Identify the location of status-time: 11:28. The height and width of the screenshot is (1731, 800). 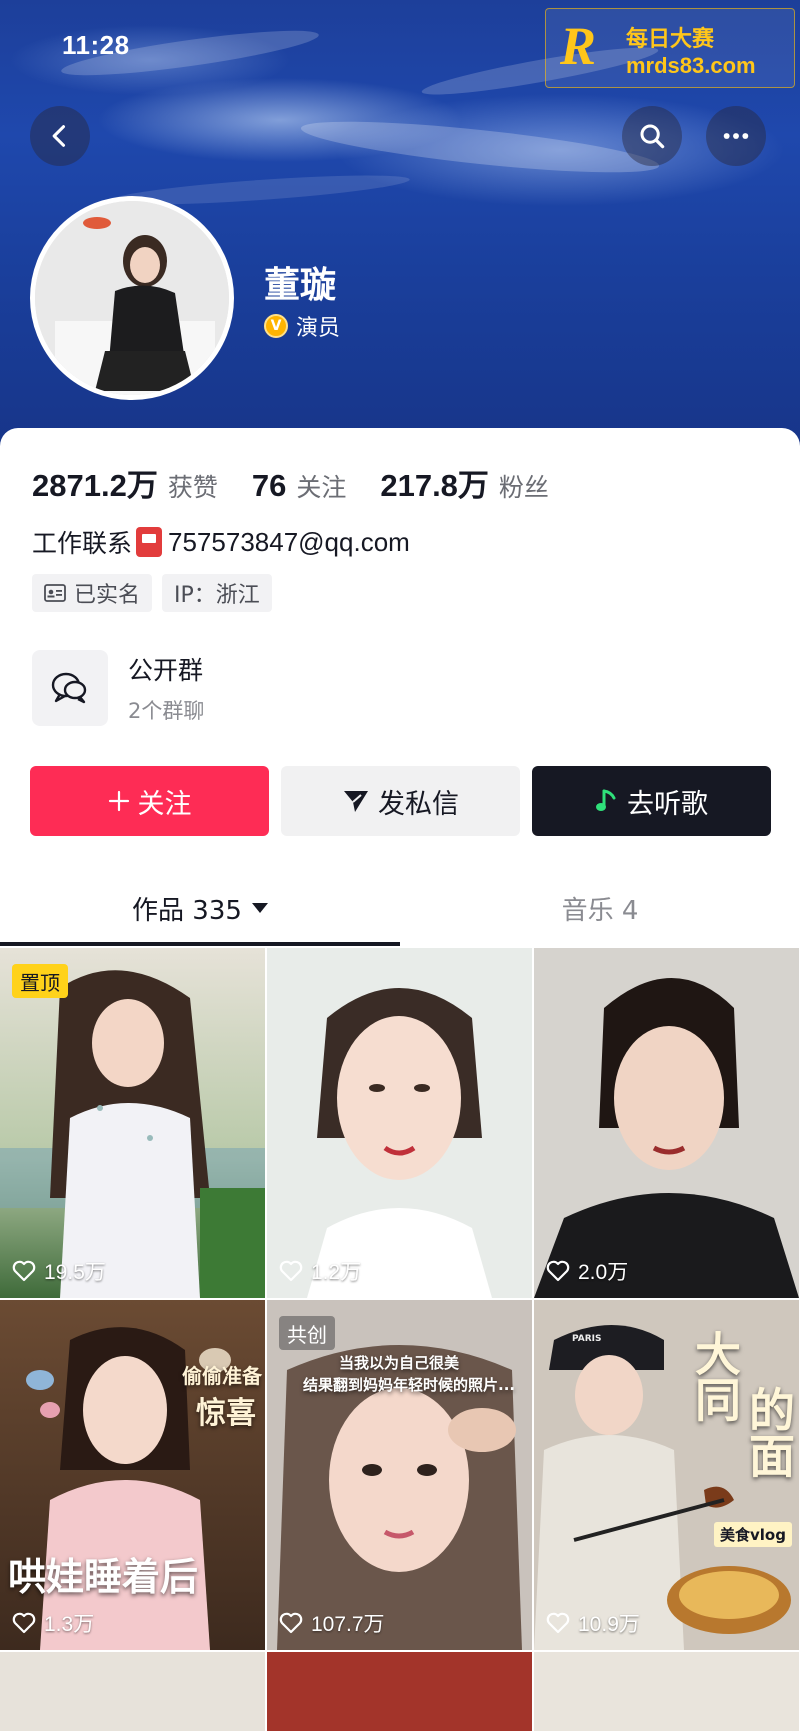
(96, 45).